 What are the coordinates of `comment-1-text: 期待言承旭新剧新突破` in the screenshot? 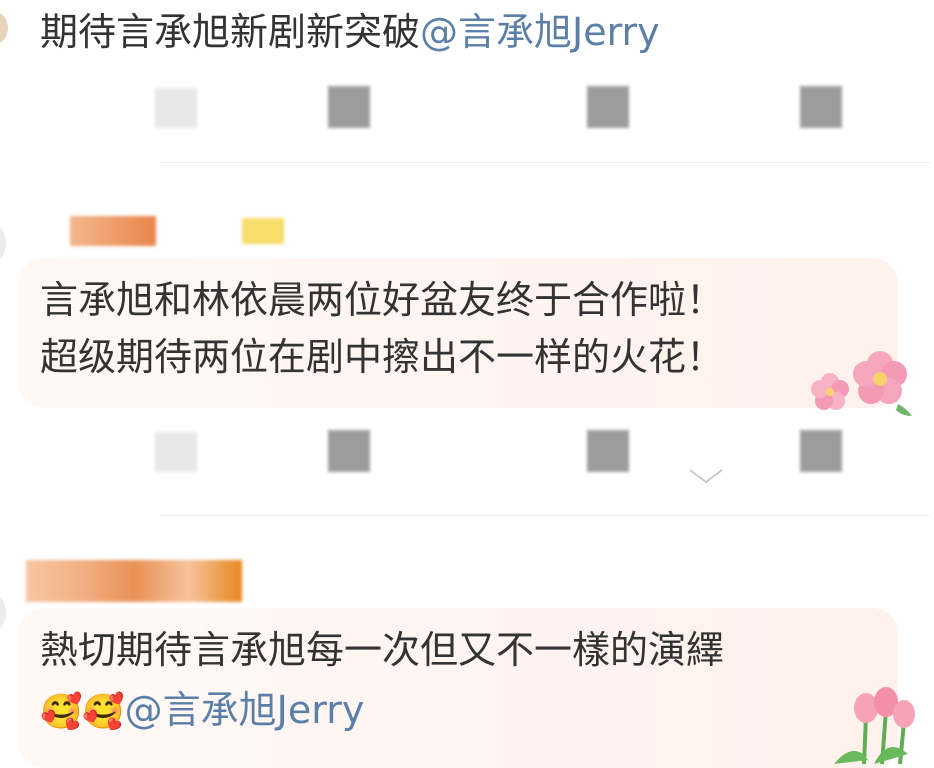 It's located at (230, 32).